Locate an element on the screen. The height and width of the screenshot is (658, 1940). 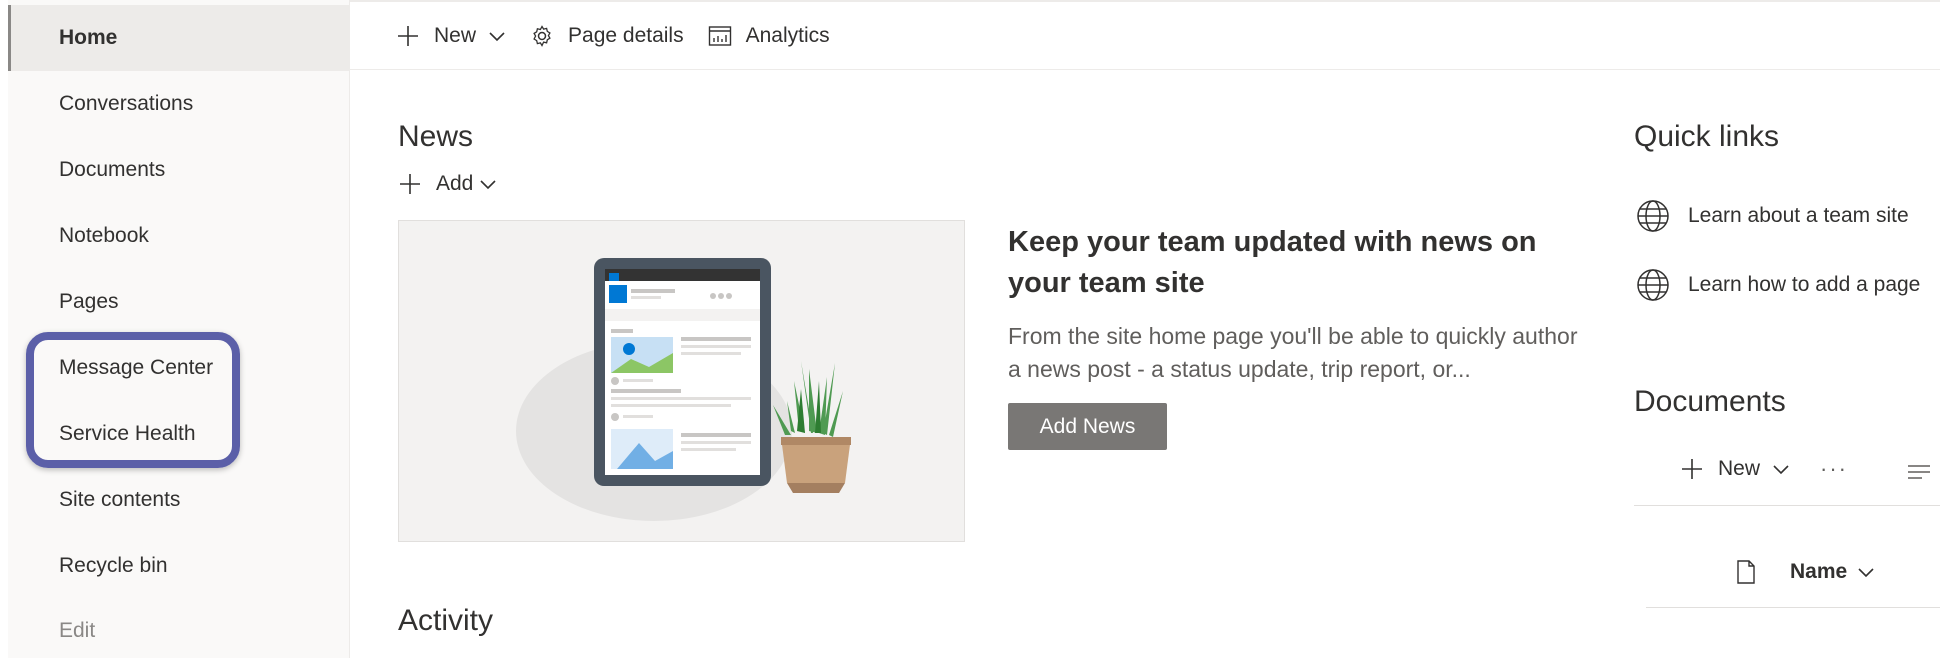
news-illustration is located at coordinates (681, 381).